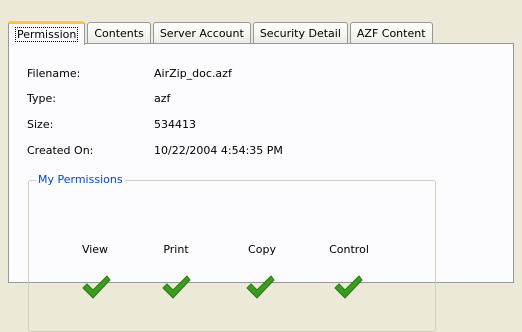 The image size is (522, 332). I want to click on tab-server-account: Server Account, so click(201, 33).